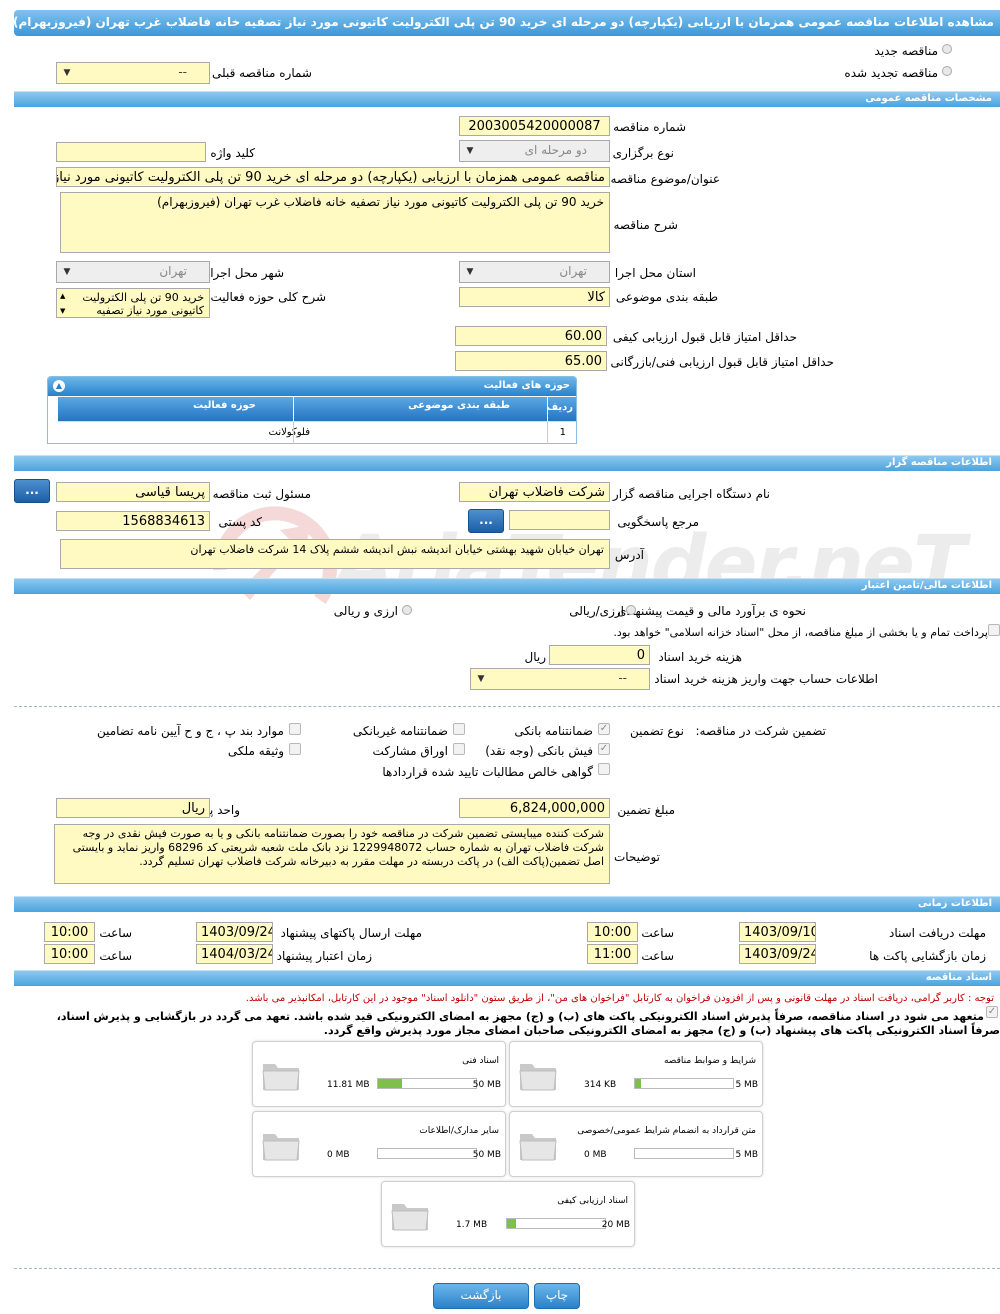  Describe the element at coordinates (69, 954) in the screenshot. I see `validity-time: 10:00` at that location.